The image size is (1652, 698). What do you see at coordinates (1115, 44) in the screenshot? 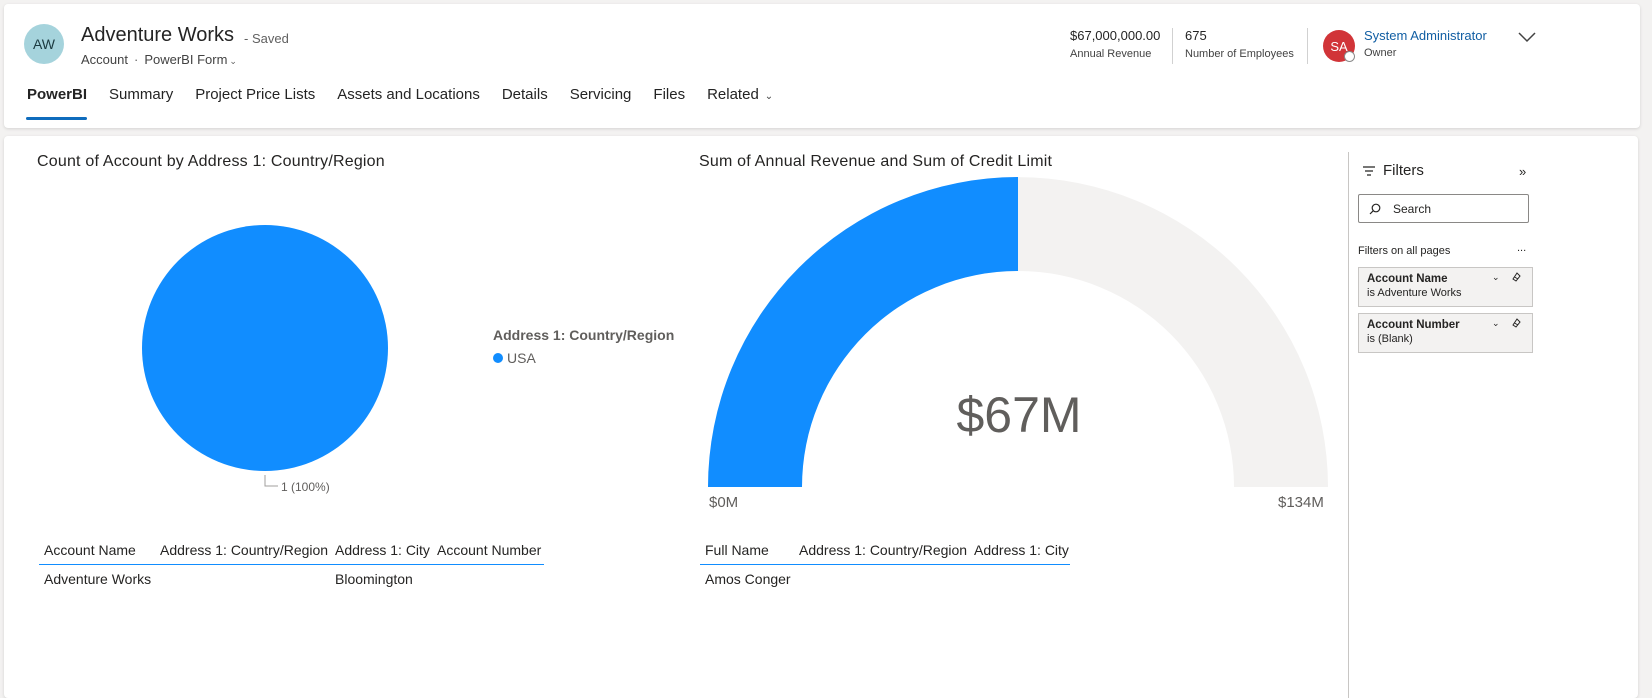
I see `kpi-annual-revenue: $67,000,000.00 Annual Revenue` at bounding box center [1115, 44].